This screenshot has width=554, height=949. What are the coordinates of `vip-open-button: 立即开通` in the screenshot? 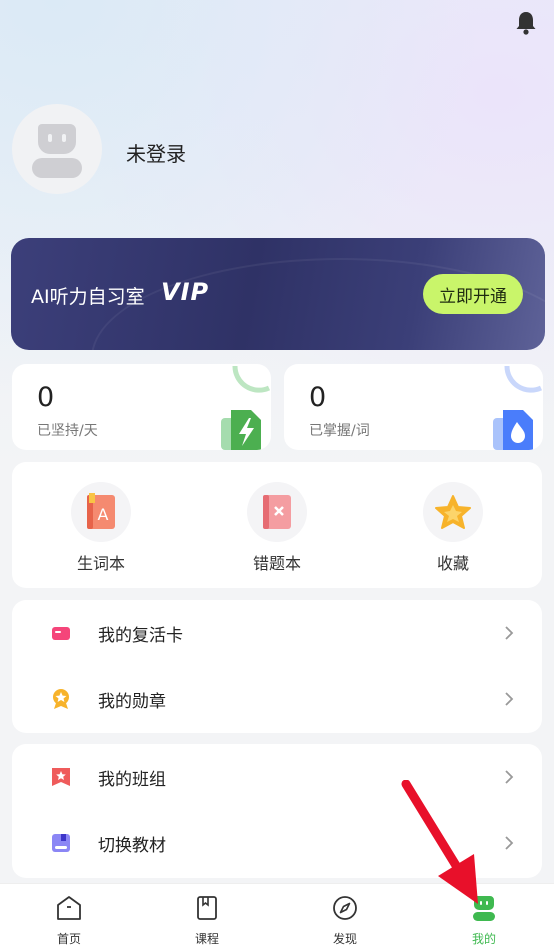 It's located at (473, 294).